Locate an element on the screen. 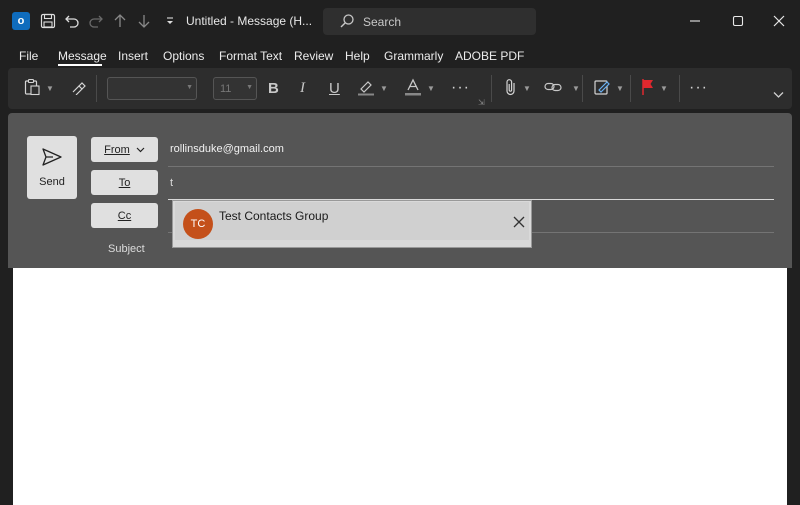  format-painter-button is located at coordinates (78, 88).